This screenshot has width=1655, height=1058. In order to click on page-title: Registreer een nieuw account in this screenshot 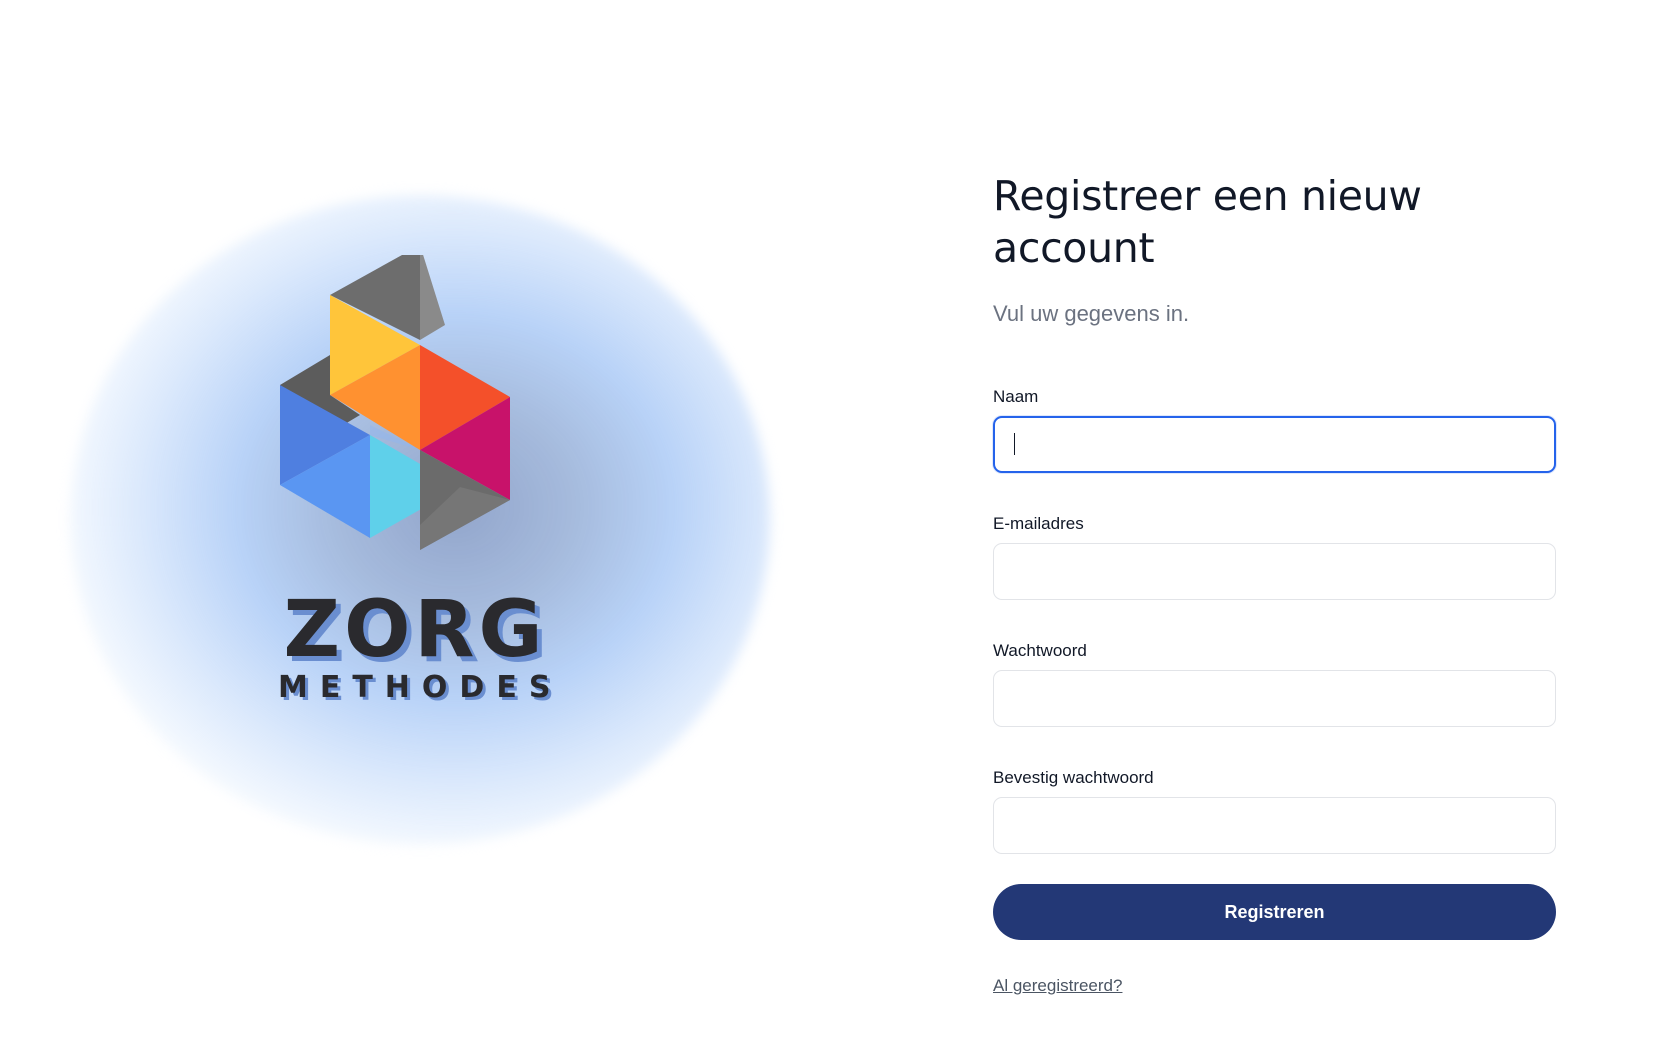, I will do `click(1207, 222)`.